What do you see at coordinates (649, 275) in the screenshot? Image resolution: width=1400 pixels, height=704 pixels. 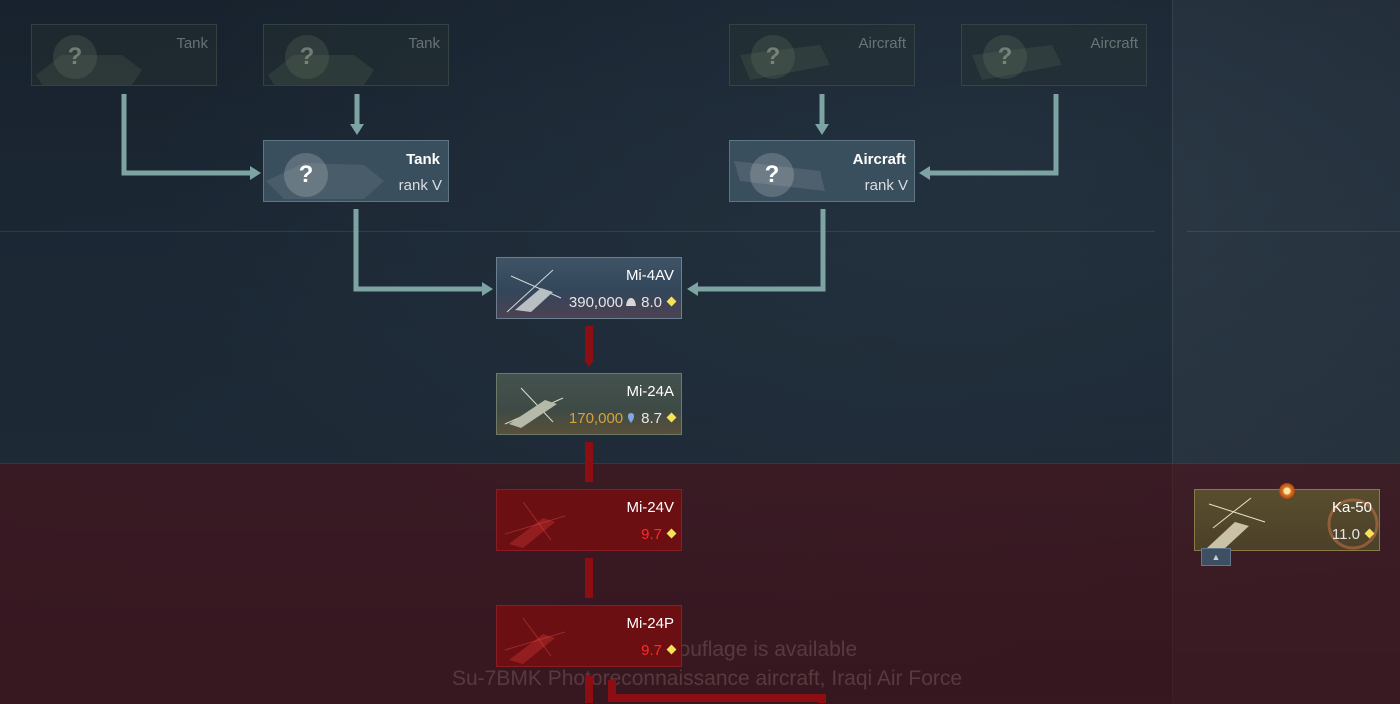 I see `vehicle-name: Mi-4AV` at bounding box center [649, 275].